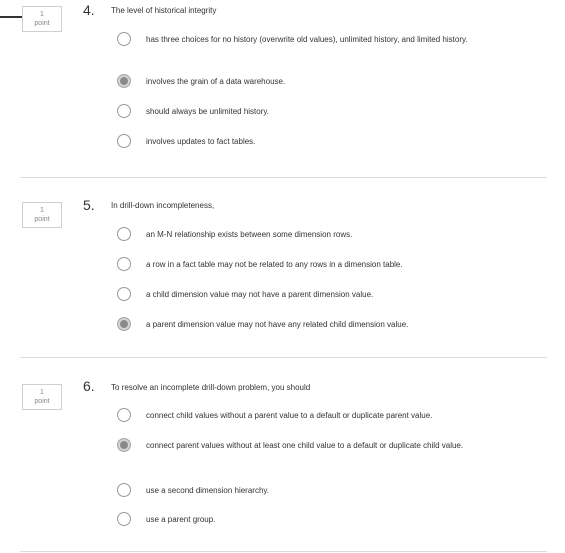 Image resolution: width=565 pixels, height=553 pixels. I want to click on answer-option-label: involves updates to fact tables., so click(201, 141).